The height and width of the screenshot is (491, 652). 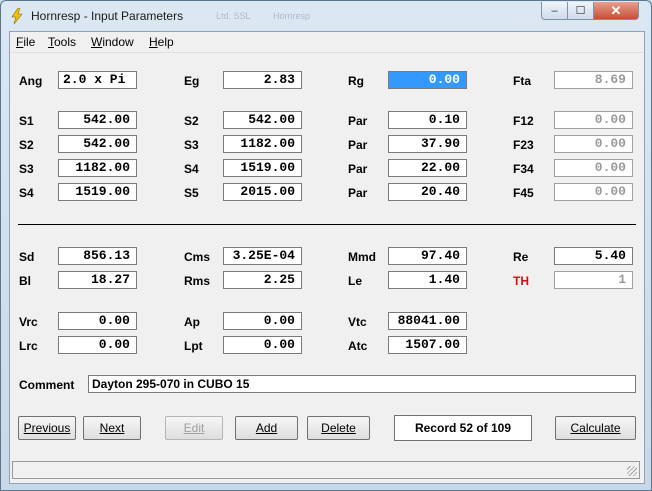 What do you see at coordinates (632, 471) in the screenshot?
I see `resize-grip` at bounding box center [632, 471].